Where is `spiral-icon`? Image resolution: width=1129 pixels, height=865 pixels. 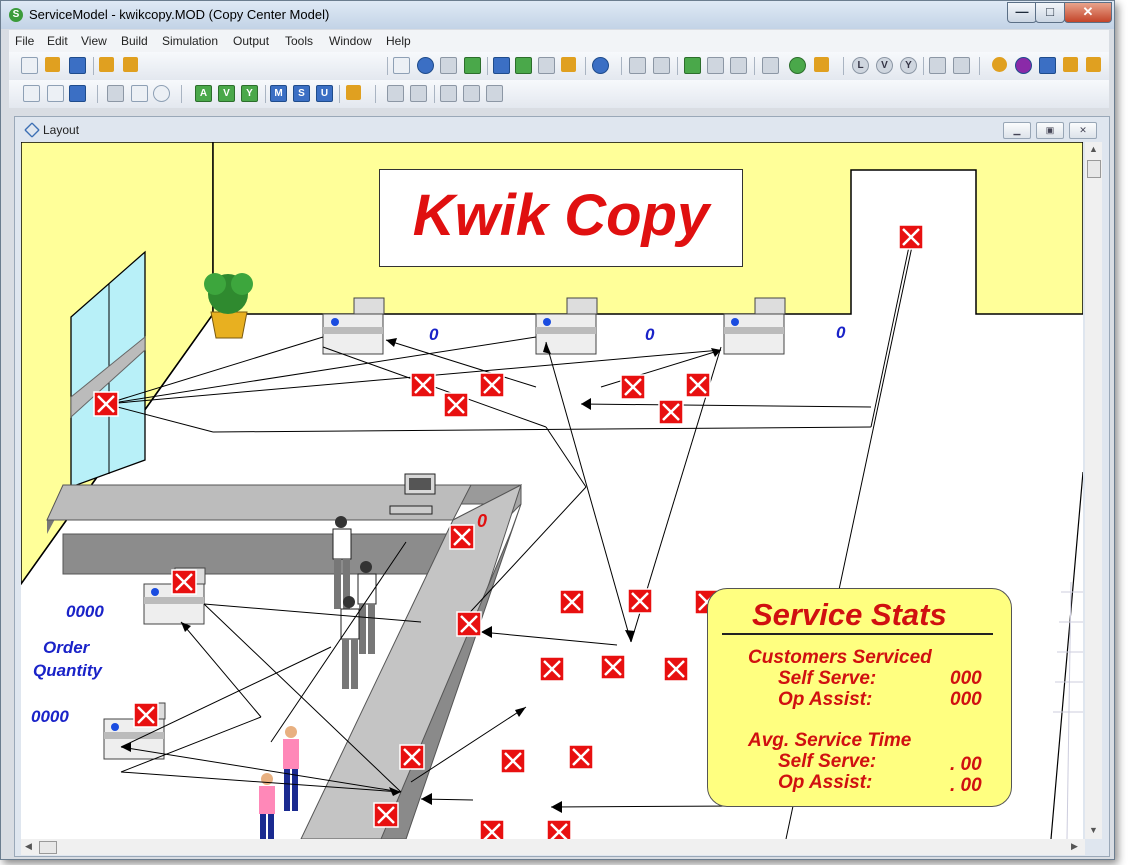
spiral-icon is located at coordinates (1023, 65).